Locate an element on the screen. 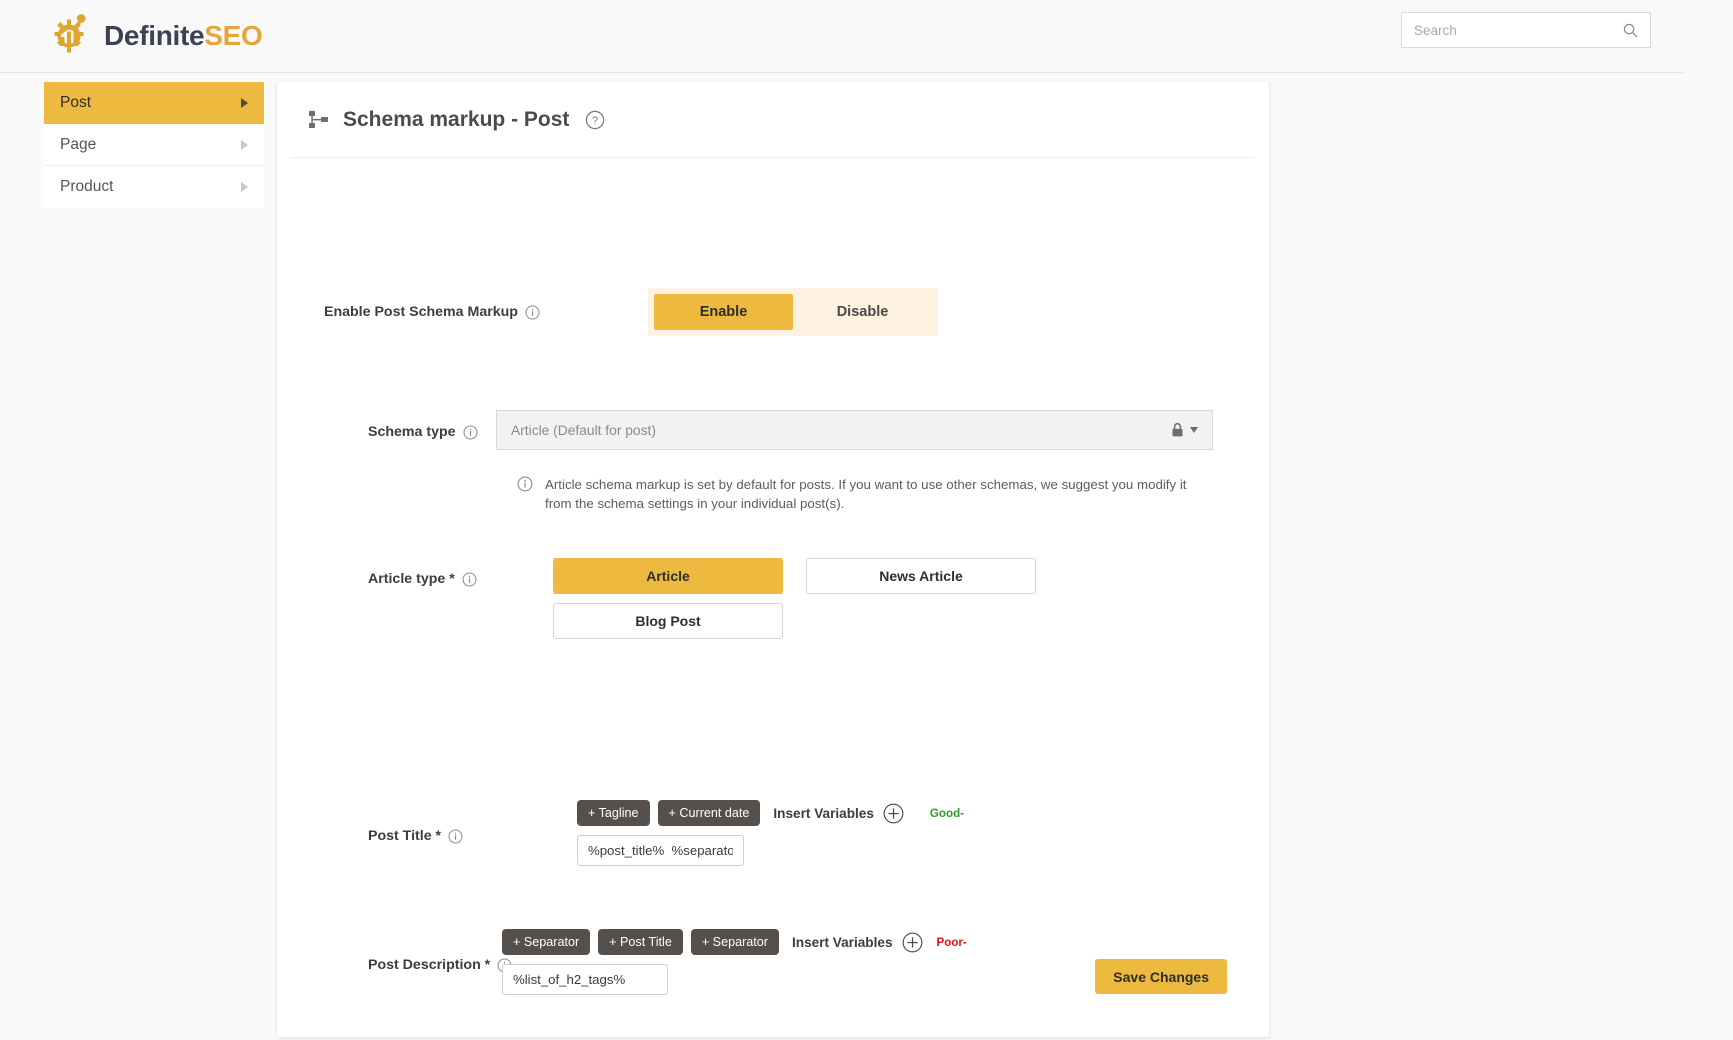  card-header: Schema markup - Post ? is located at coordinates (773, 119).